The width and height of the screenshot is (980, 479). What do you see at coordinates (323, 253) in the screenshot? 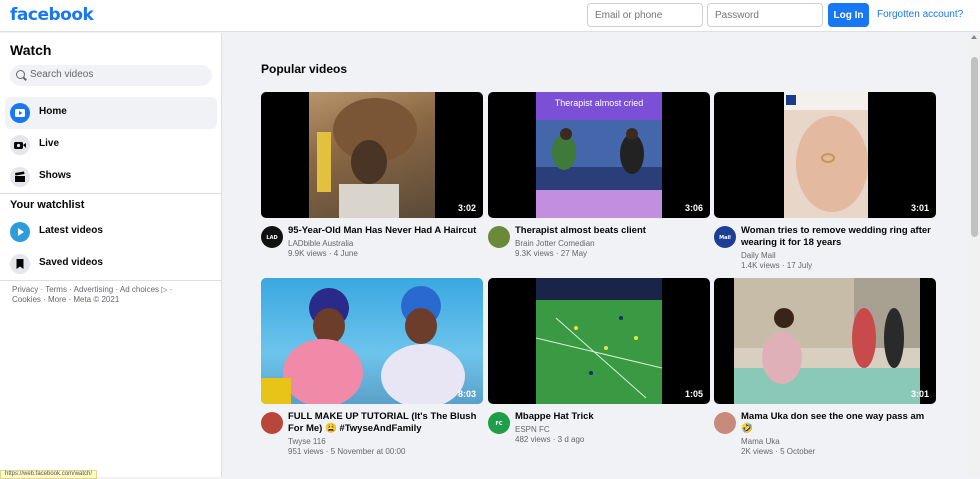
I see `video-meta: 9.9K views · 4 June` at bounding box center [323, 253].